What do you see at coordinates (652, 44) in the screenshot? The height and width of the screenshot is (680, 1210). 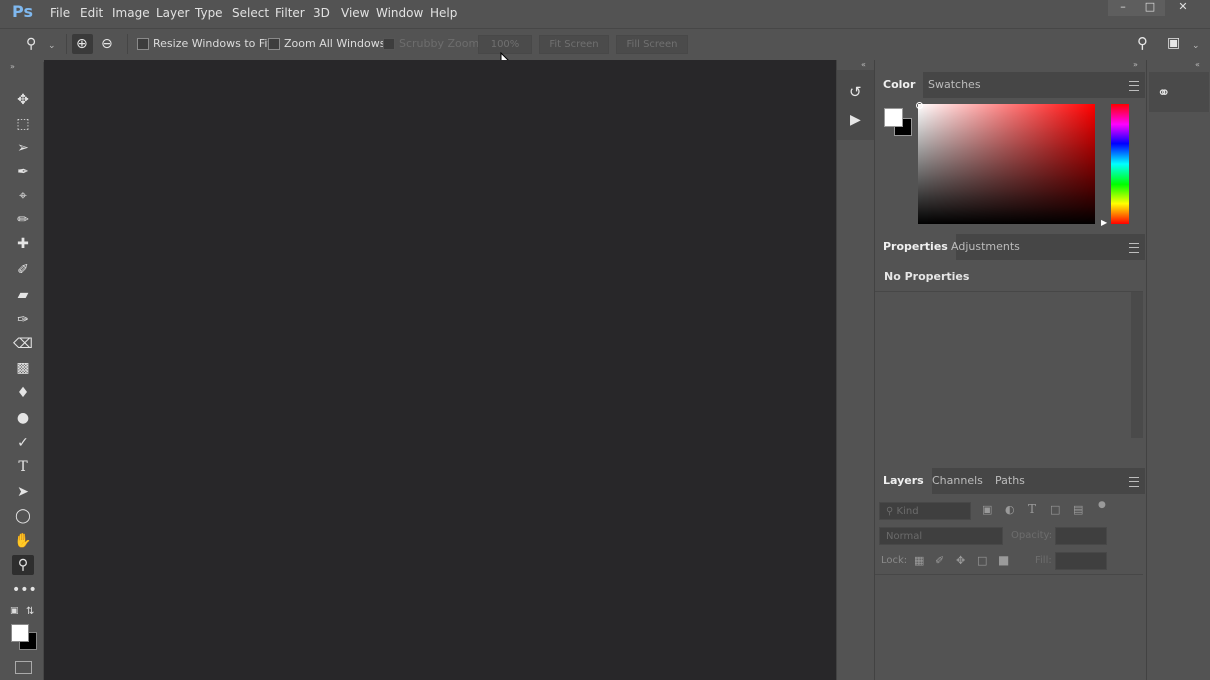 I see `fill-screen-button: Fill Screen` at bounding box center [652, 44].